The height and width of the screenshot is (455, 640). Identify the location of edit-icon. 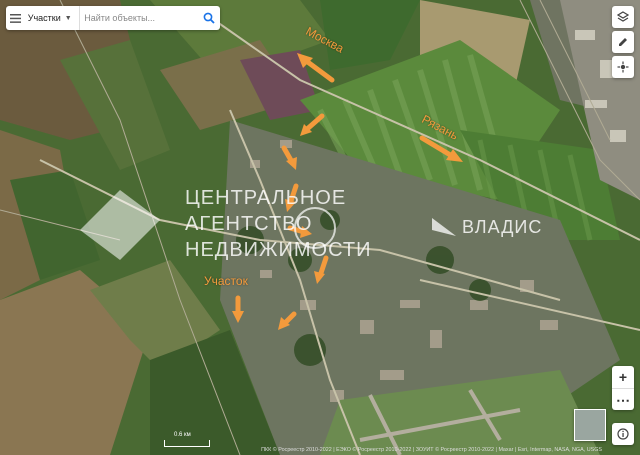
(623, 42).